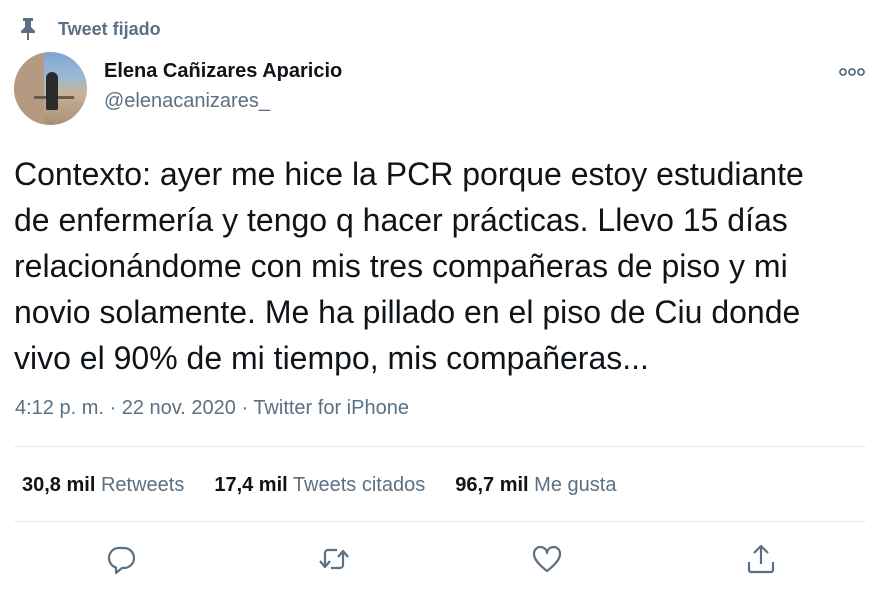 The height and width of the screenshot is (603, 891). I want to click on avatar, so click(50, 88).